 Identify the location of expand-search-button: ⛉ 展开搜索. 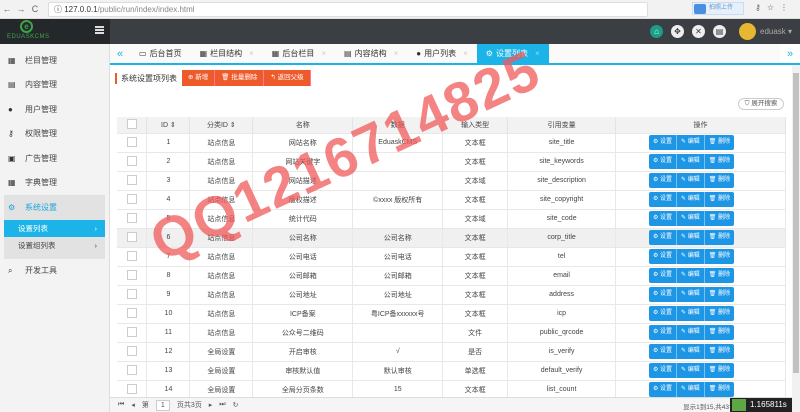
(761, 104).